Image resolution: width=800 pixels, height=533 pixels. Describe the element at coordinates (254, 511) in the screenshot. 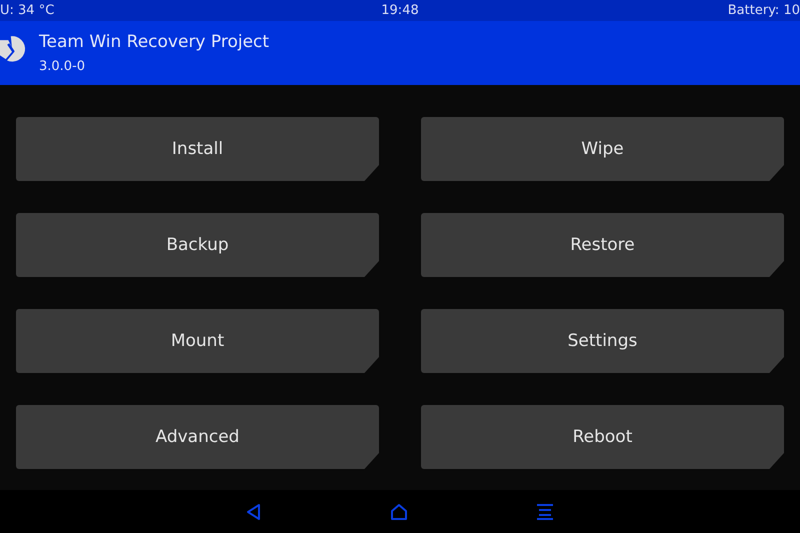

I see `back-icon` at that location.